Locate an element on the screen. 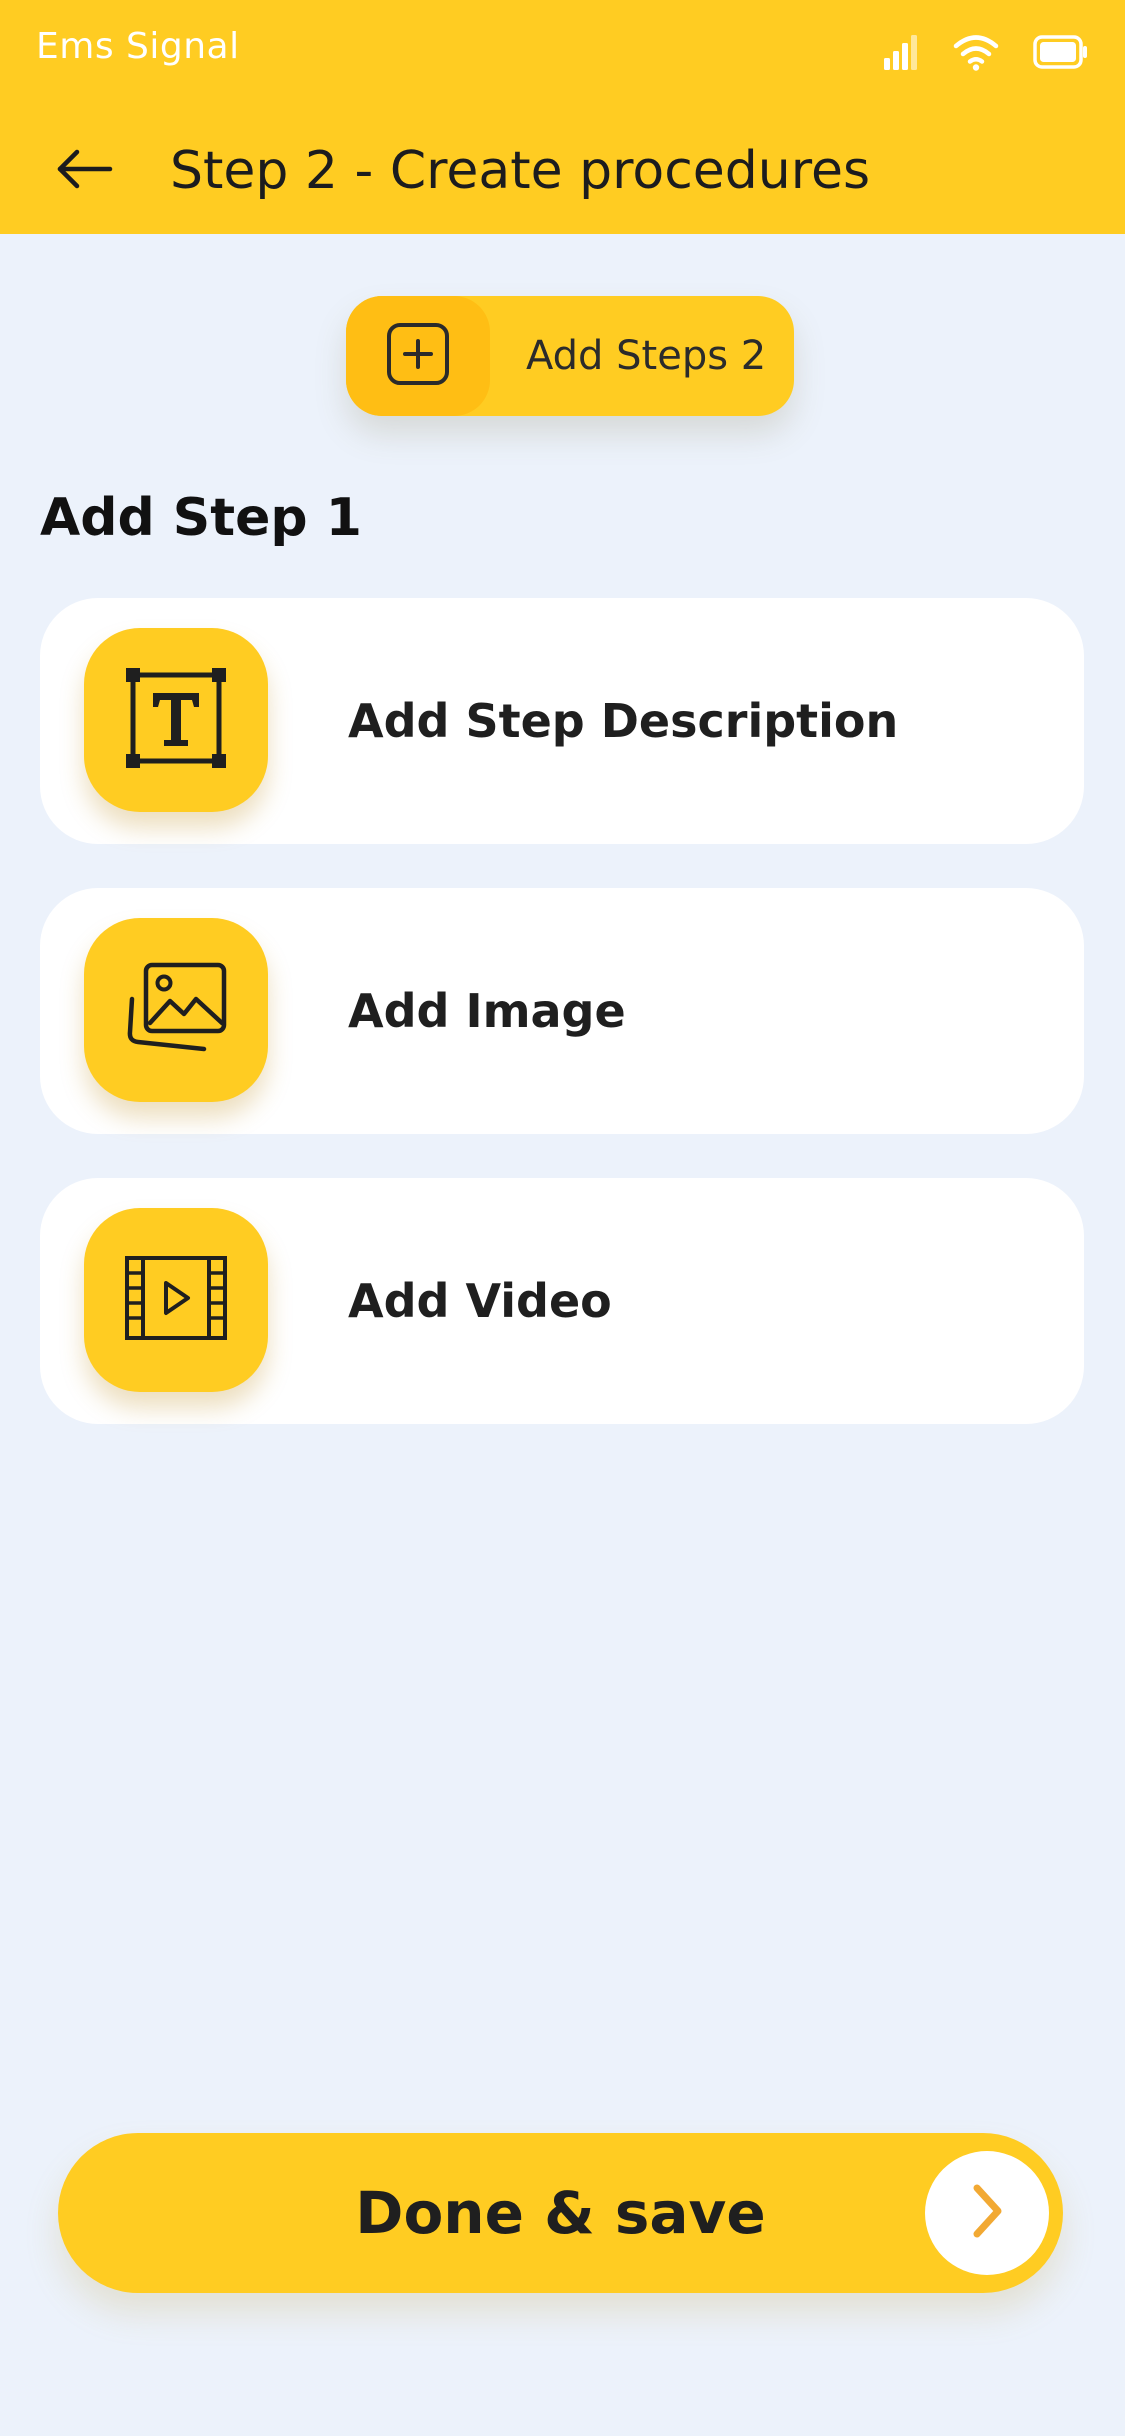 The image size is (1125, 2436). back-button is located at coordinates (84, 171).